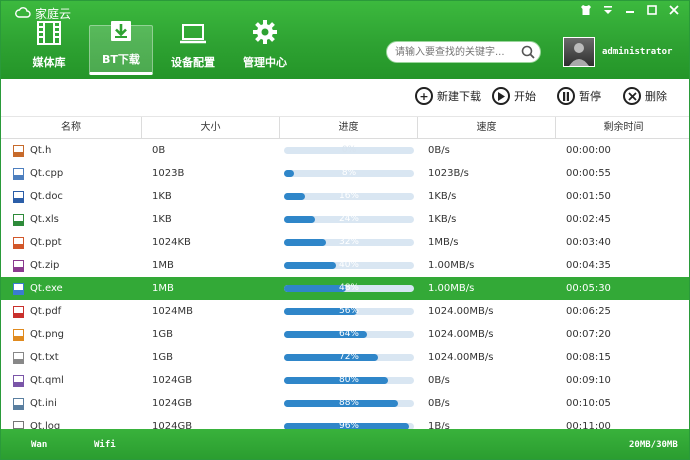 This screenshot has width=690, height=460. I want to click on table-row: Qt.exe 1MB 48% 1.00MB/s 00:05:30, so click(345, 288).